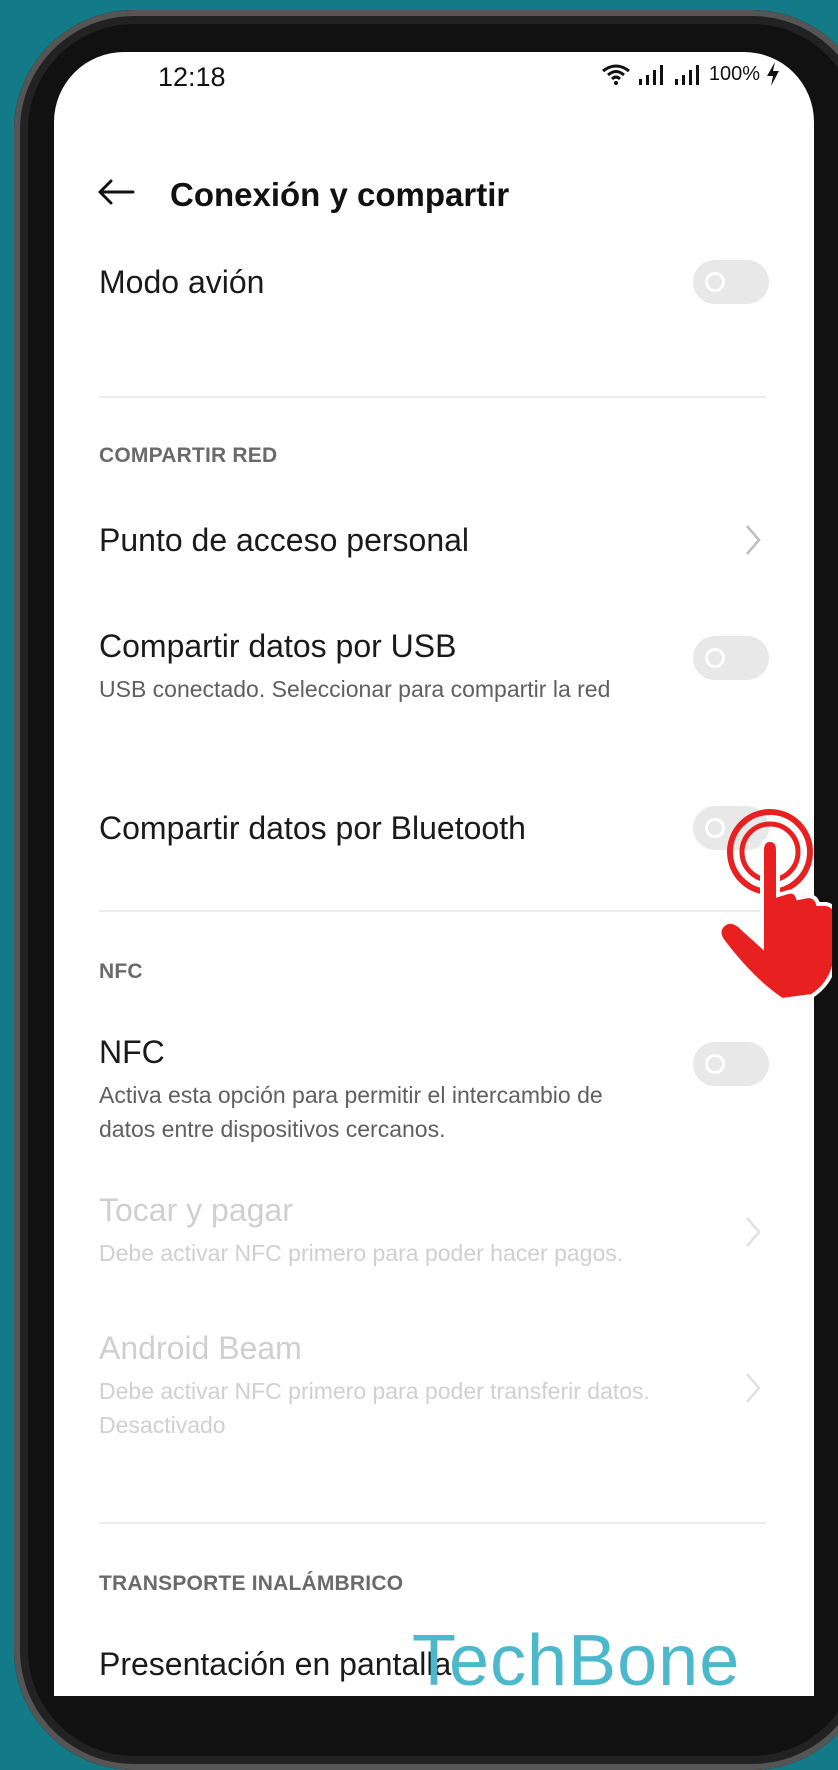 The height and width of the screenshot is (1770, 838). I want to click on nfc-label: NFC, so click(132, 1052).